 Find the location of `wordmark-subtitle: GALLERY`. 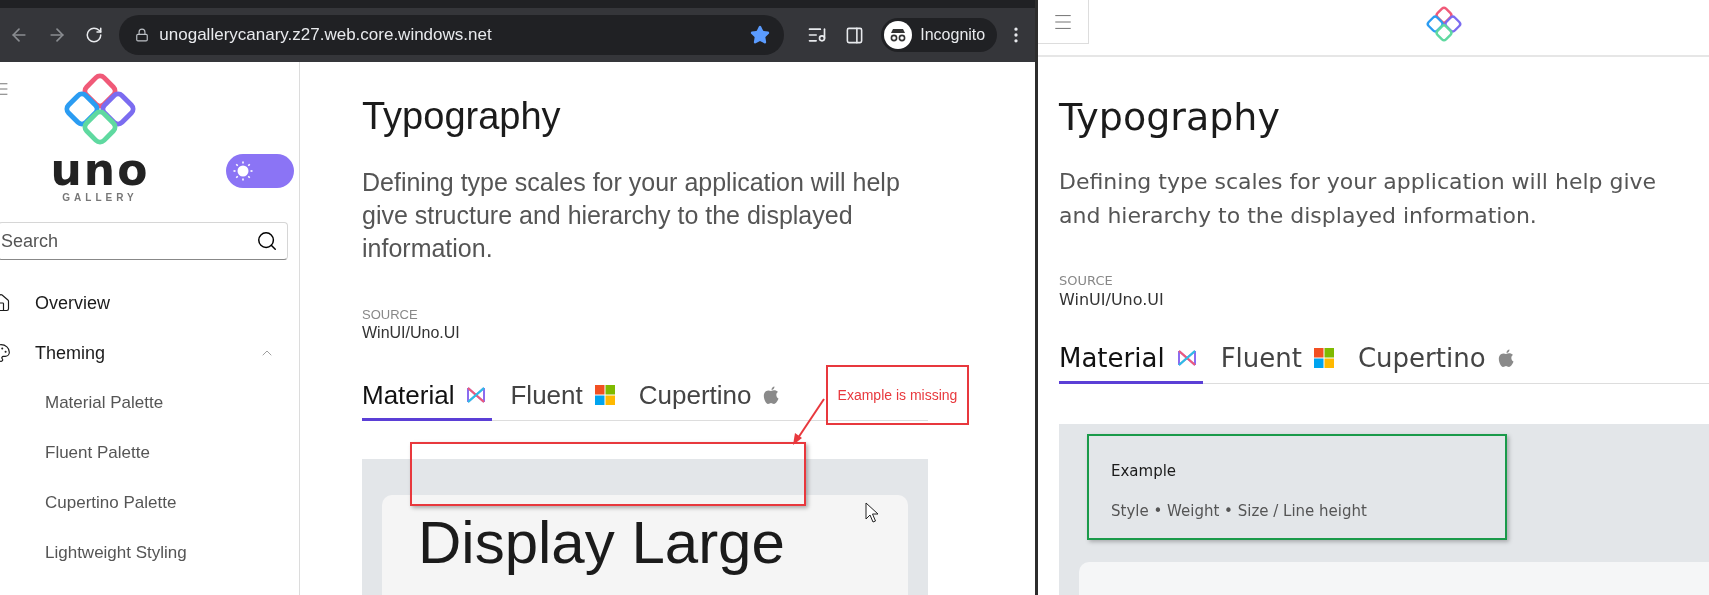

wordmark-subtitle: GALLERY is located at coordinates (100, 197).